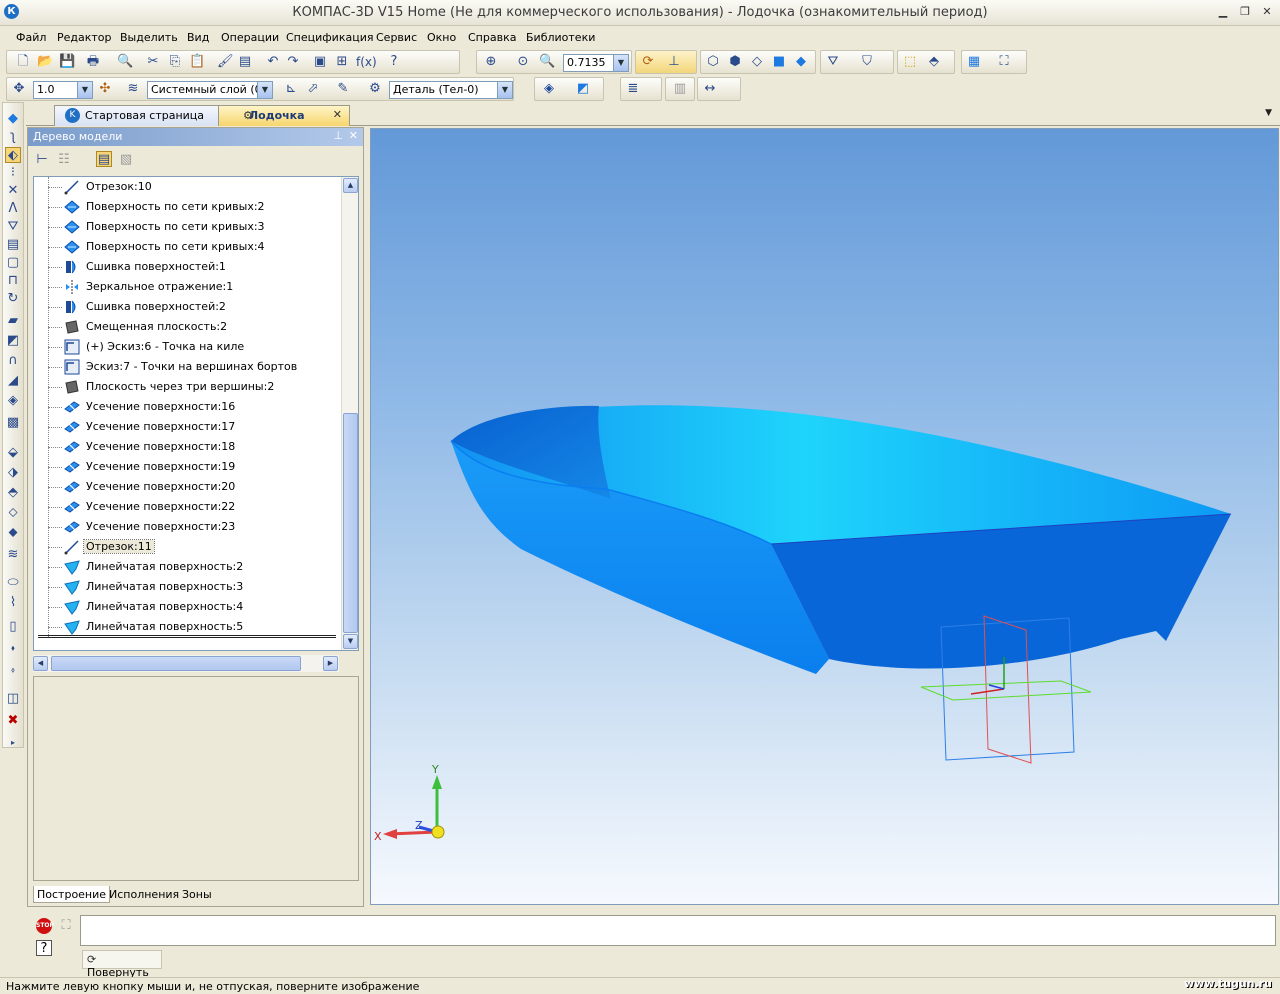 The width and height of the screenshot is (1280, 994). I want to click on local-cs-icon: ⊾, so click(291, 89).